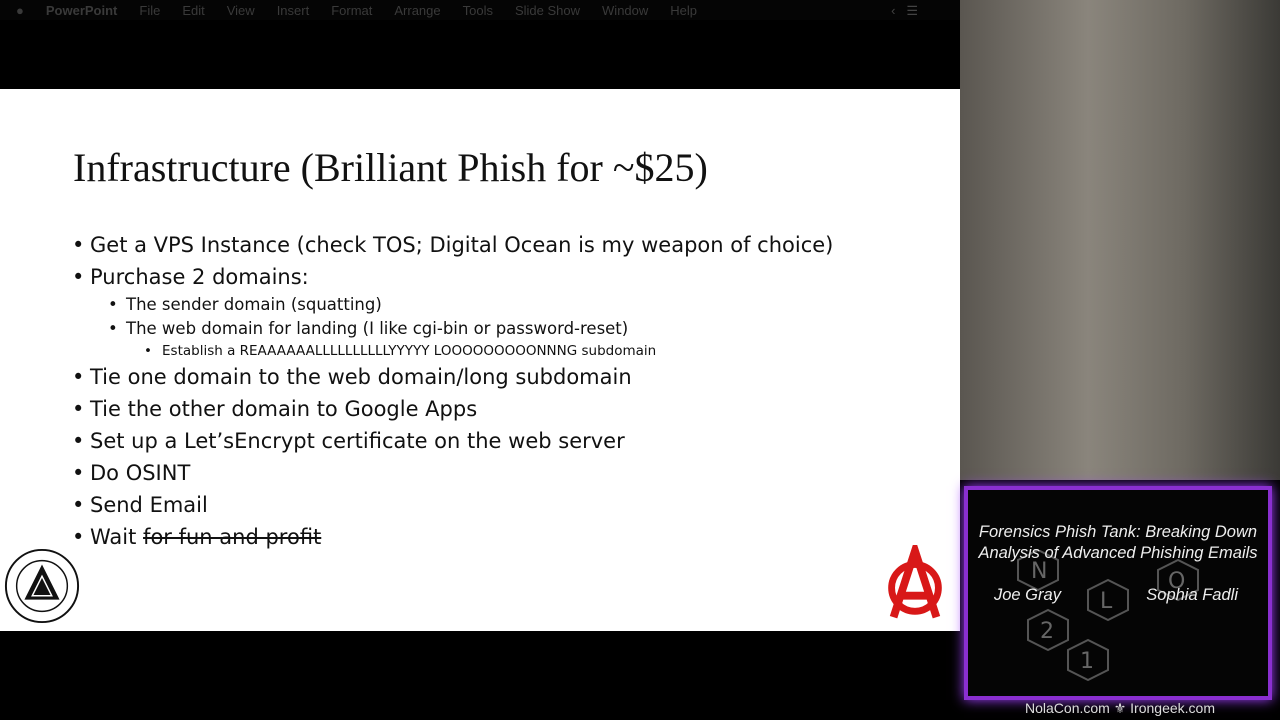 Image resolution: width=1280 pixels, height=720 pixels. I want to click on bullet: Do OSINT, so click(452, 473).